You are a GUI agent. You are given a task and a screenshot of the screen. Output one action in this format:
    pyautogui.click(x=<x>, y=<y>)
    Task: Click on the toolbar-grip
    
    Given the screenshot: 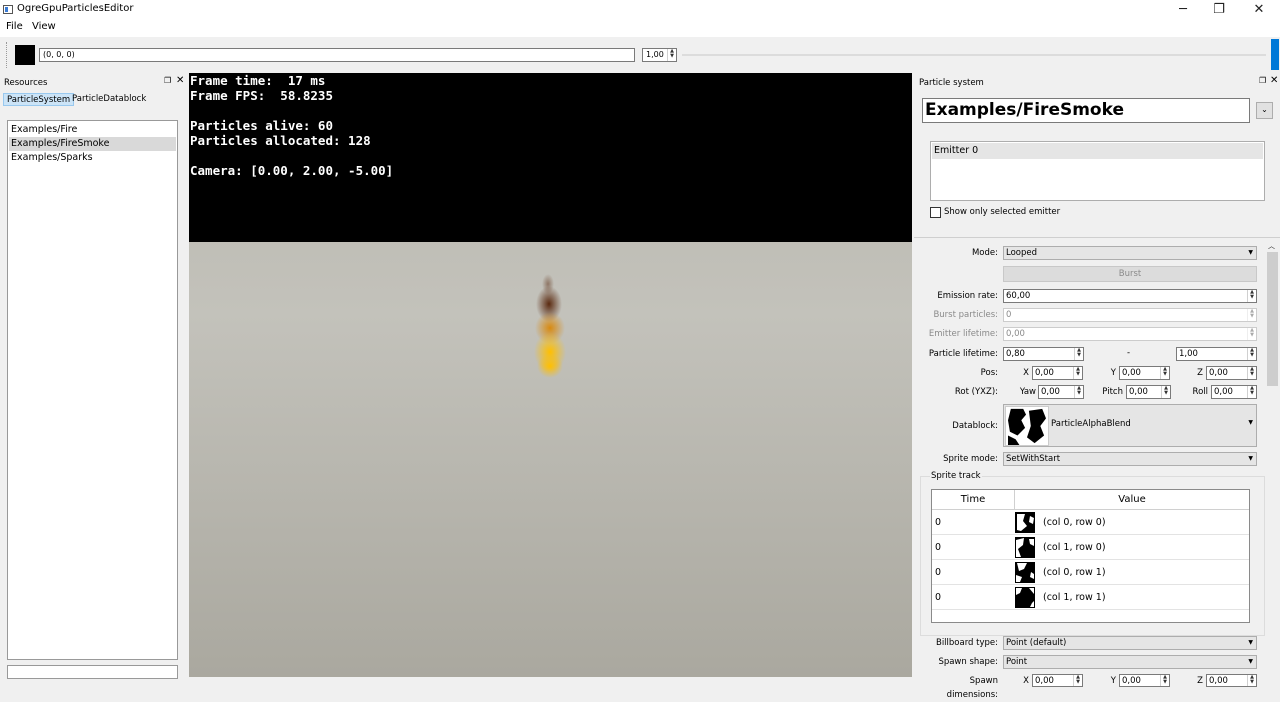 What is the action you would take?
    pyautogui.click(x=7, y=55)
    